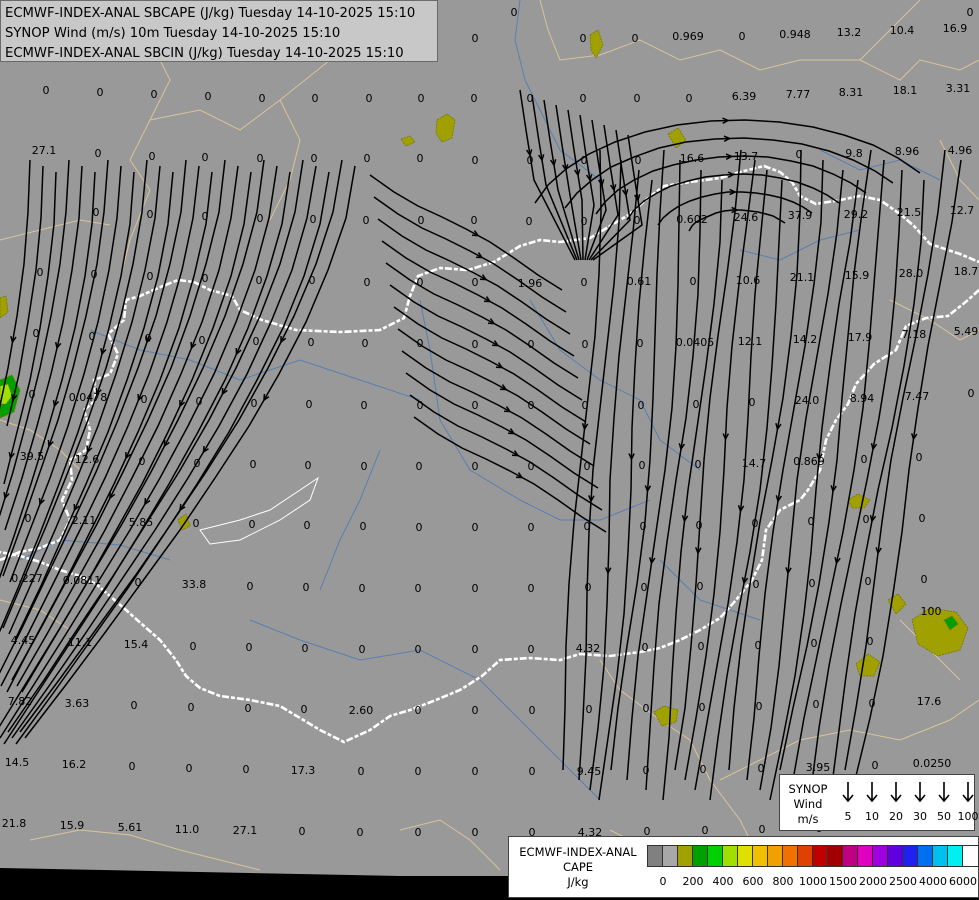  I want to click on cape-value-label: 28.0, so click(911, 273).